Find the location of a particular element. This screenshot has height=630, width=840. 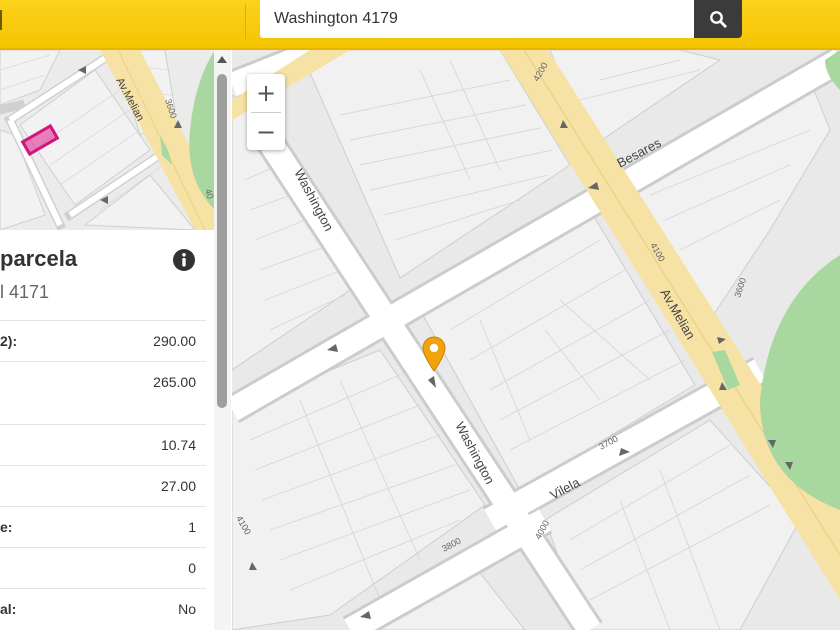

attribute-value: 27.00 is located at coordinates (178, 486).